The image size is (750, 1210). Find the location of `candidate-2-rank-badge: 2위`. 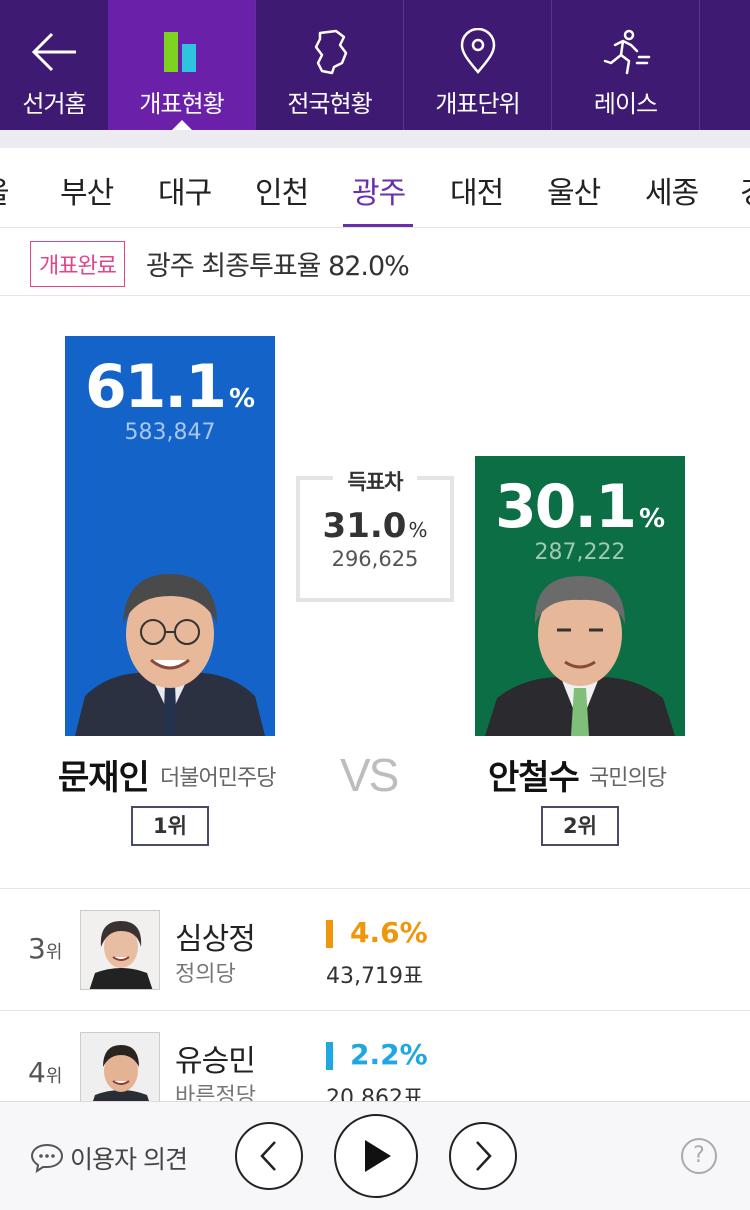

candidate-2-rank-badge: 2위 is located at coordinates (580, 826).